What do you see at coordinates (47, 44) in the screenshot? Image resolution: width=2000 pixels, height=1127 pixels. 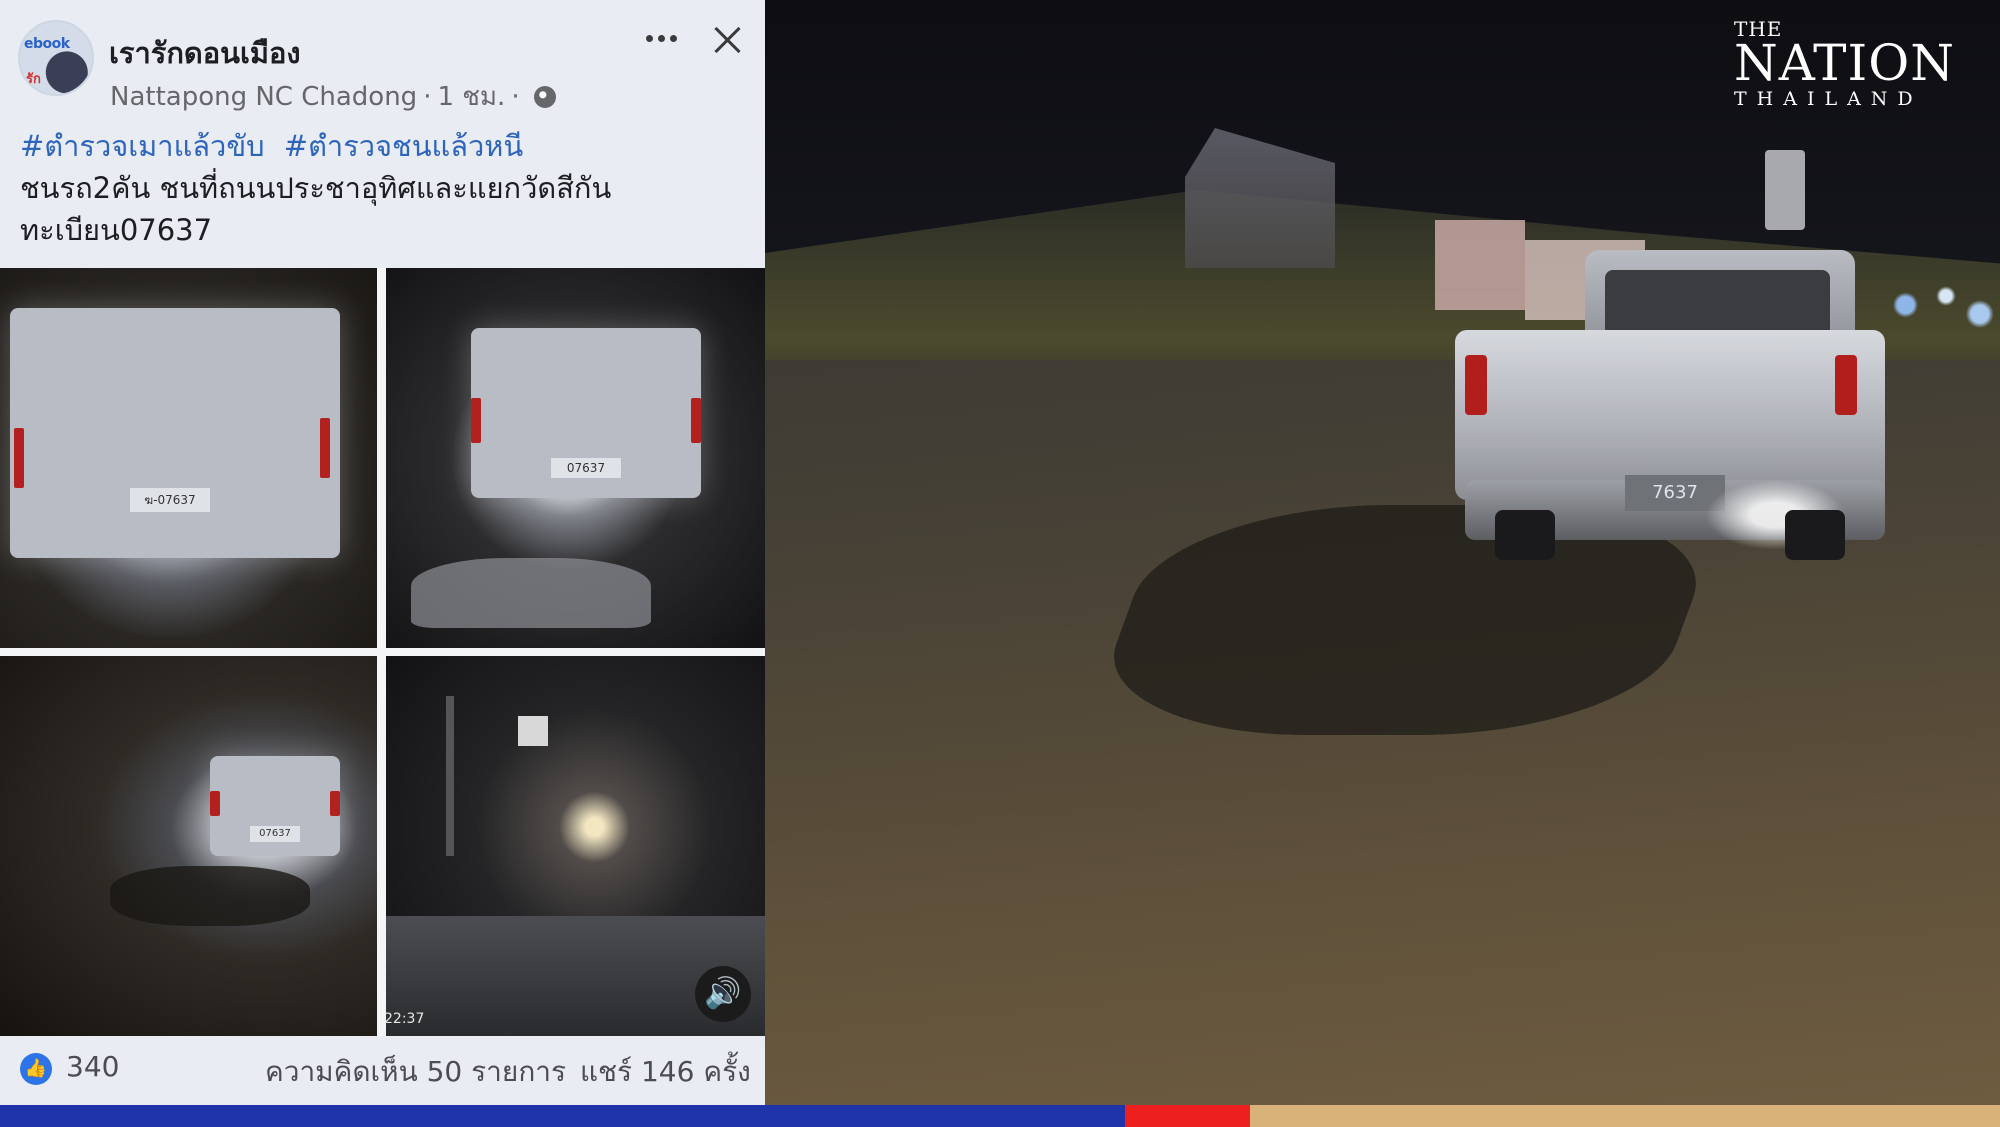 I see `avatar-text: ebook` at bounding box center [47, 44].